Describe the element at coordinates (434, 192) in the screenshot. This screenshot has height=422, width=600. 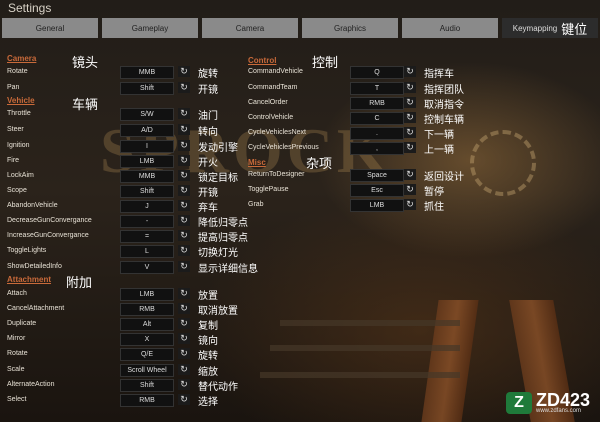
I see `keybind-cn-label: 暂停` at that location.